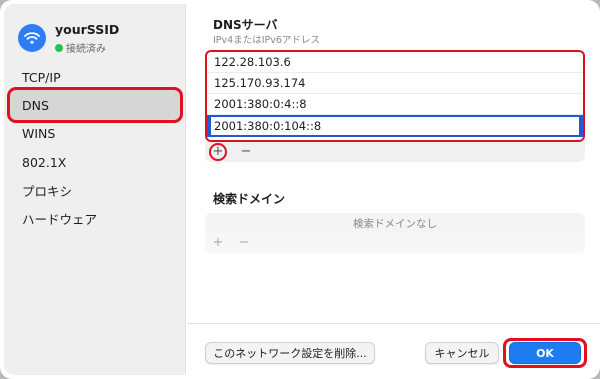 The height and width of the screenshot is (379, 600). What do you see at coordinates (395, 243) in the screenshot?
I see `search-domain-control-bar: + −` at bounding box center [395, 243].